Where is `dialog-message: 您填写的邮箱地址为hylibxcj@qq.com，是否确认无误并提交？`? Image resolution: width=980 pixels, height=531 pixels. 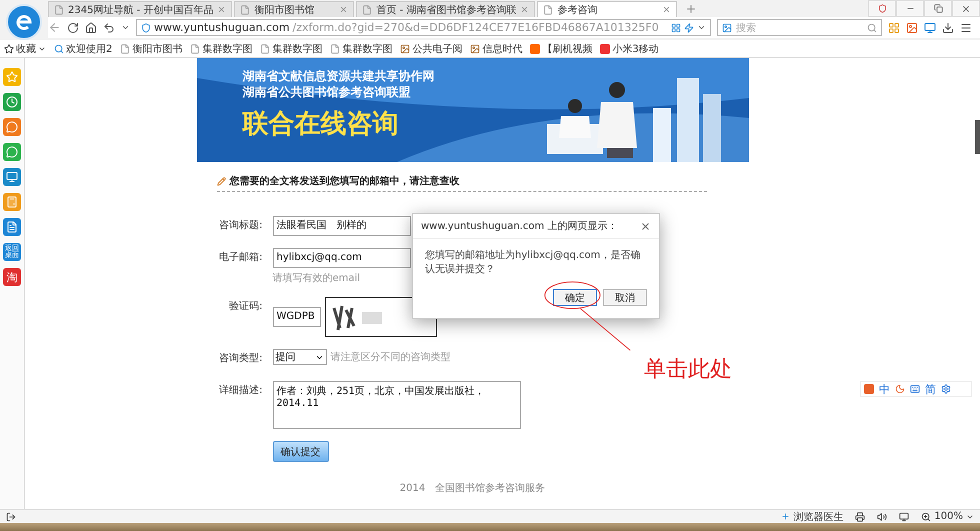 dialog-message: 您填写的邮箱地址为hylibxcj@qq.com，是否确认无误并提交？ is located at coordinates (533, 262).